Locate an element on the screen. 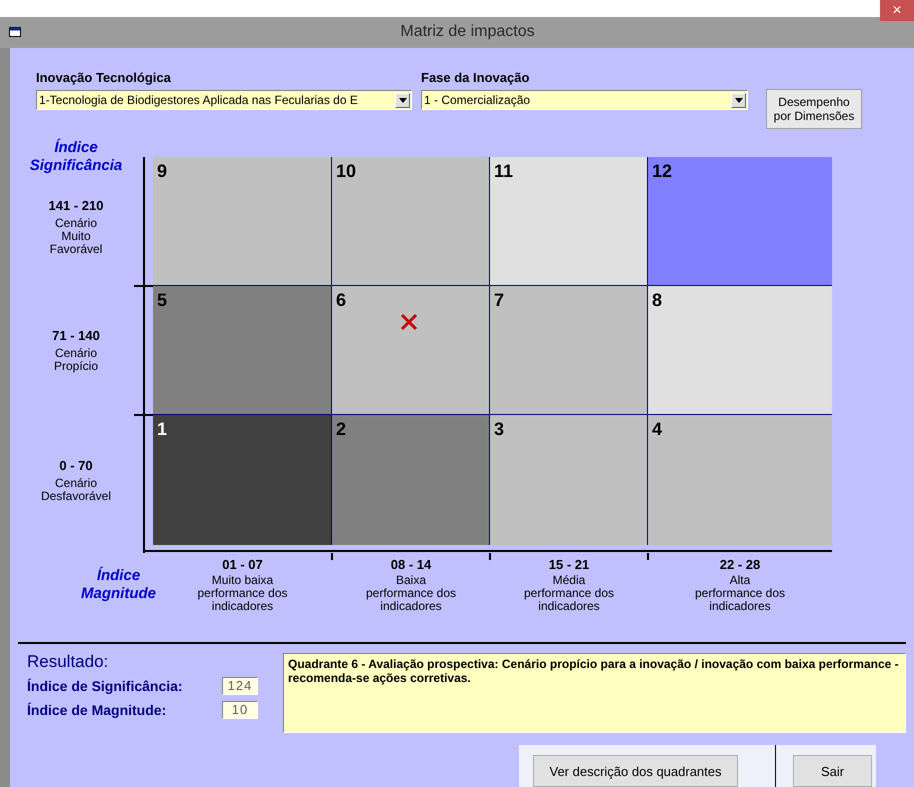 The image size is (914, 787). quadrant-number: 11 is located at coordinates (504, 171).